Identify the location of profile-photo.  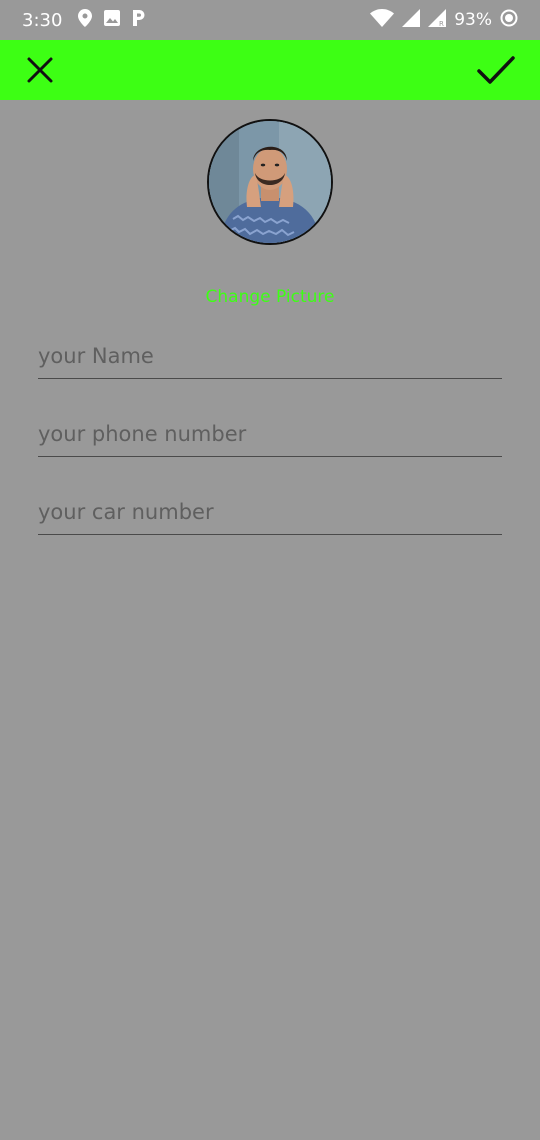
(270, 182).